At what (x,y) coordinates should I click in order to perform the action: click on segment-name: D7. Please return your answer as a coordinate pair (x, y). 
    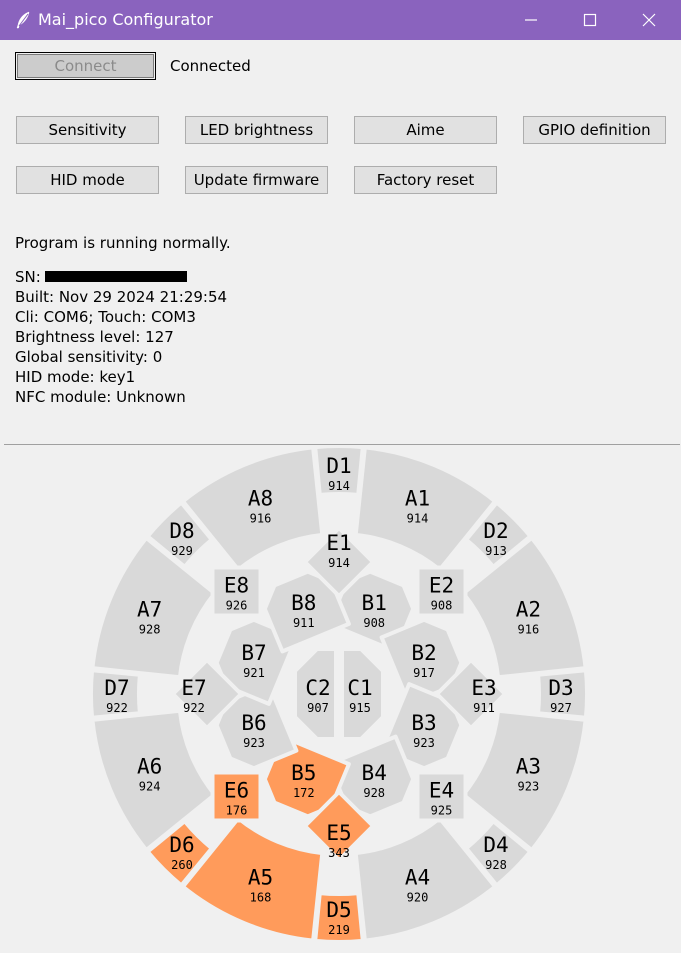
    Looking at the image, I should click on (116, 688).